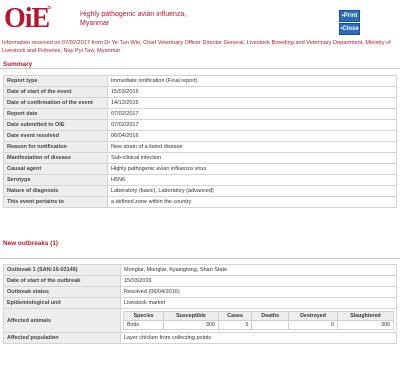 The image size is (400, 365). Describe the element at coordinates (27, 18) in the screenshot. I see `oie-logo-text: OiE` at that location.